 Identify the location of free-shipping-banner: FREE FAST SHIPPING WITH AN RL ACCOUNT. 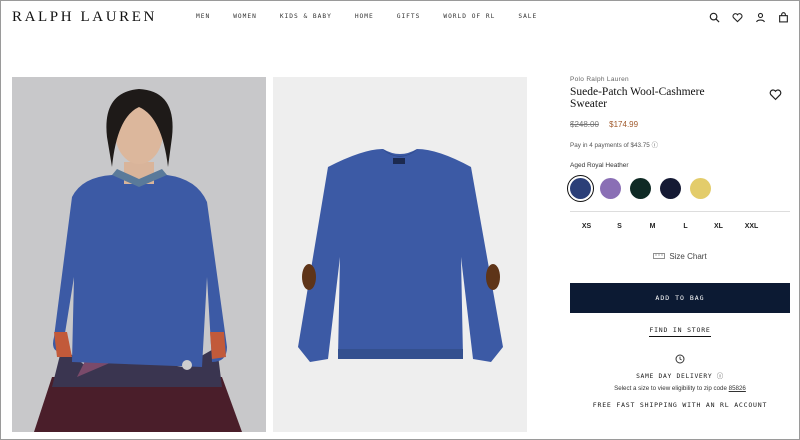
(680, 405).